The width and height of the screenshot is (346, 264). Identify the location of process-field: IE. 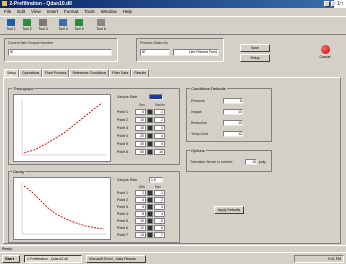
(155, 52).